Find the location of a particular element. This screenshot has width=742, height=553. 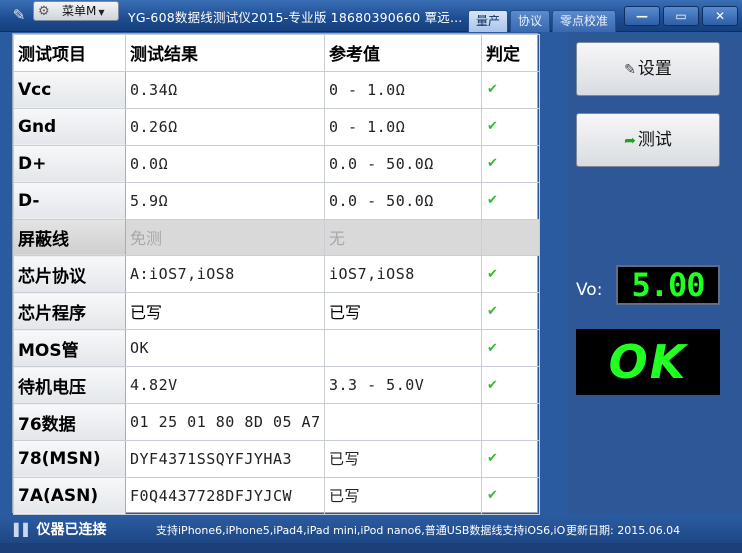

gear-icon: ⚙ is located at coordinates (44, 11).